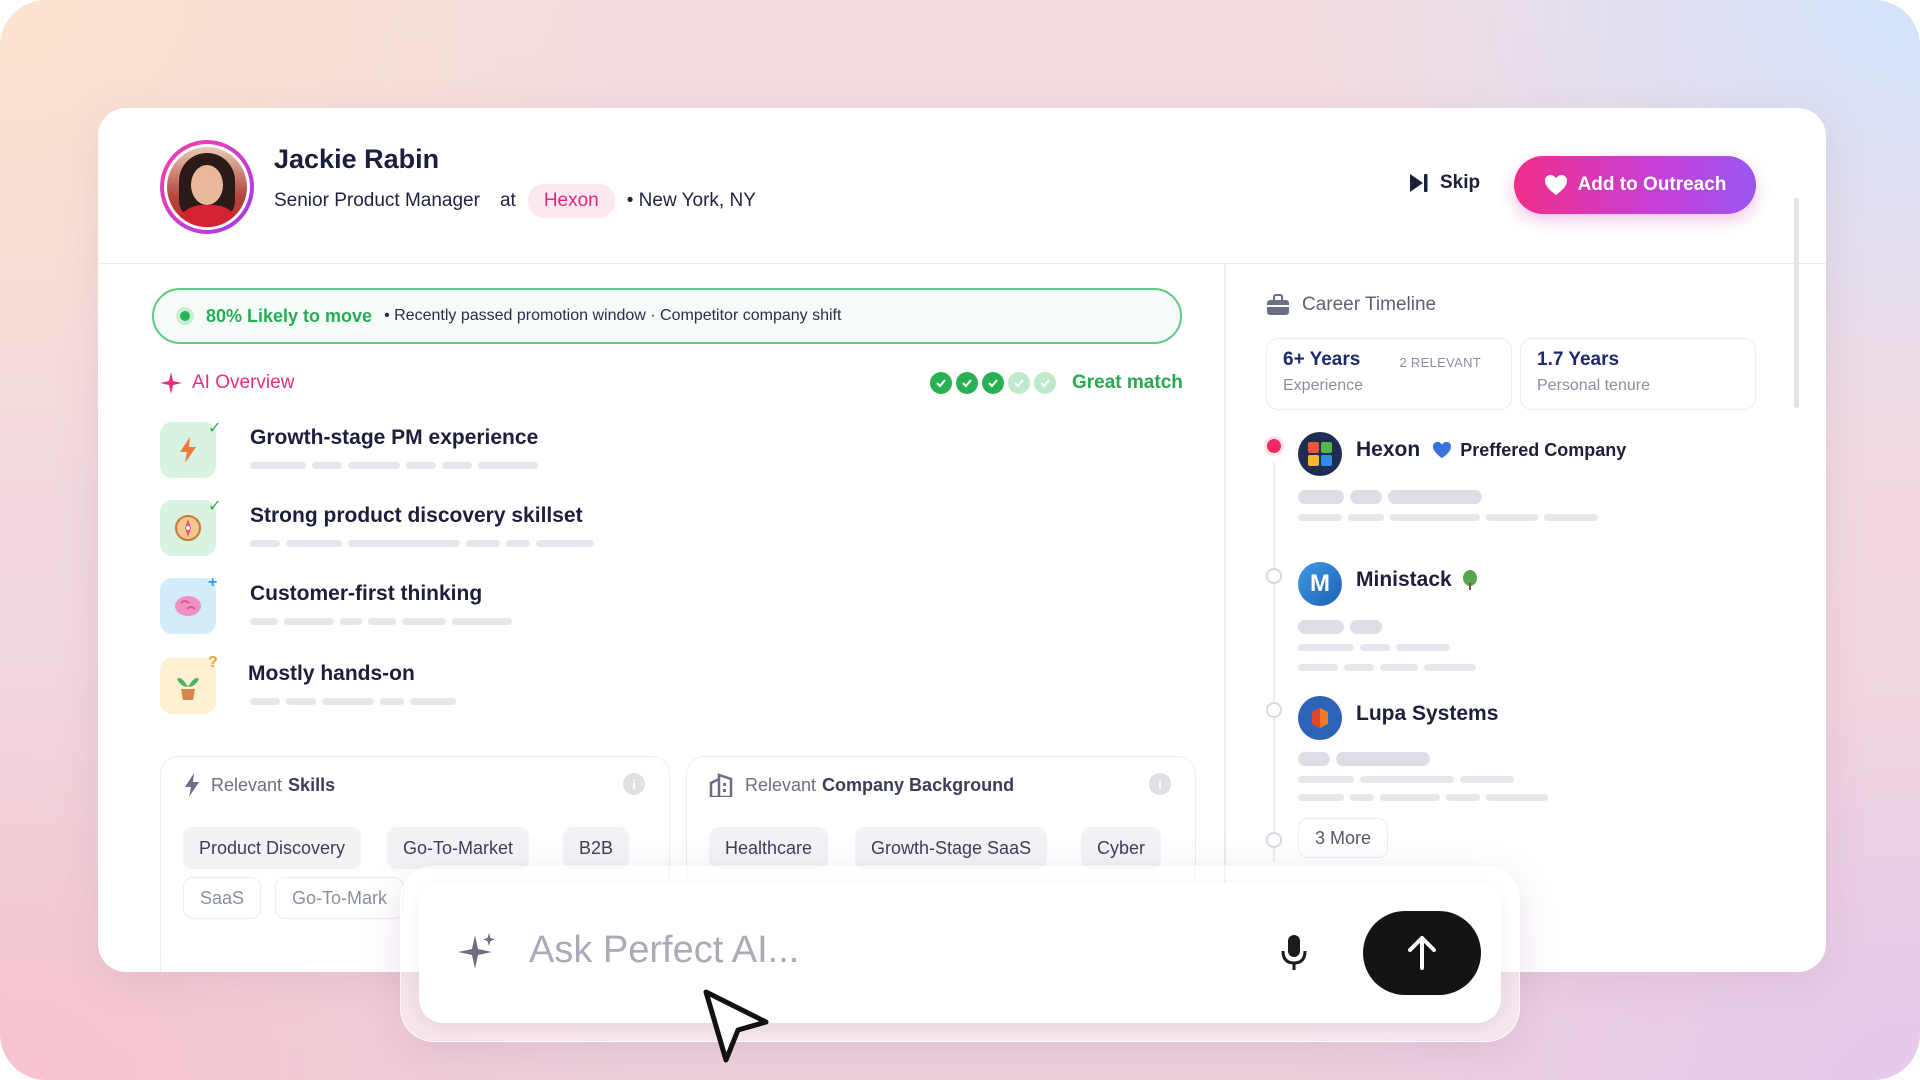  I want to click on lightning-icon, so click(192, 785).